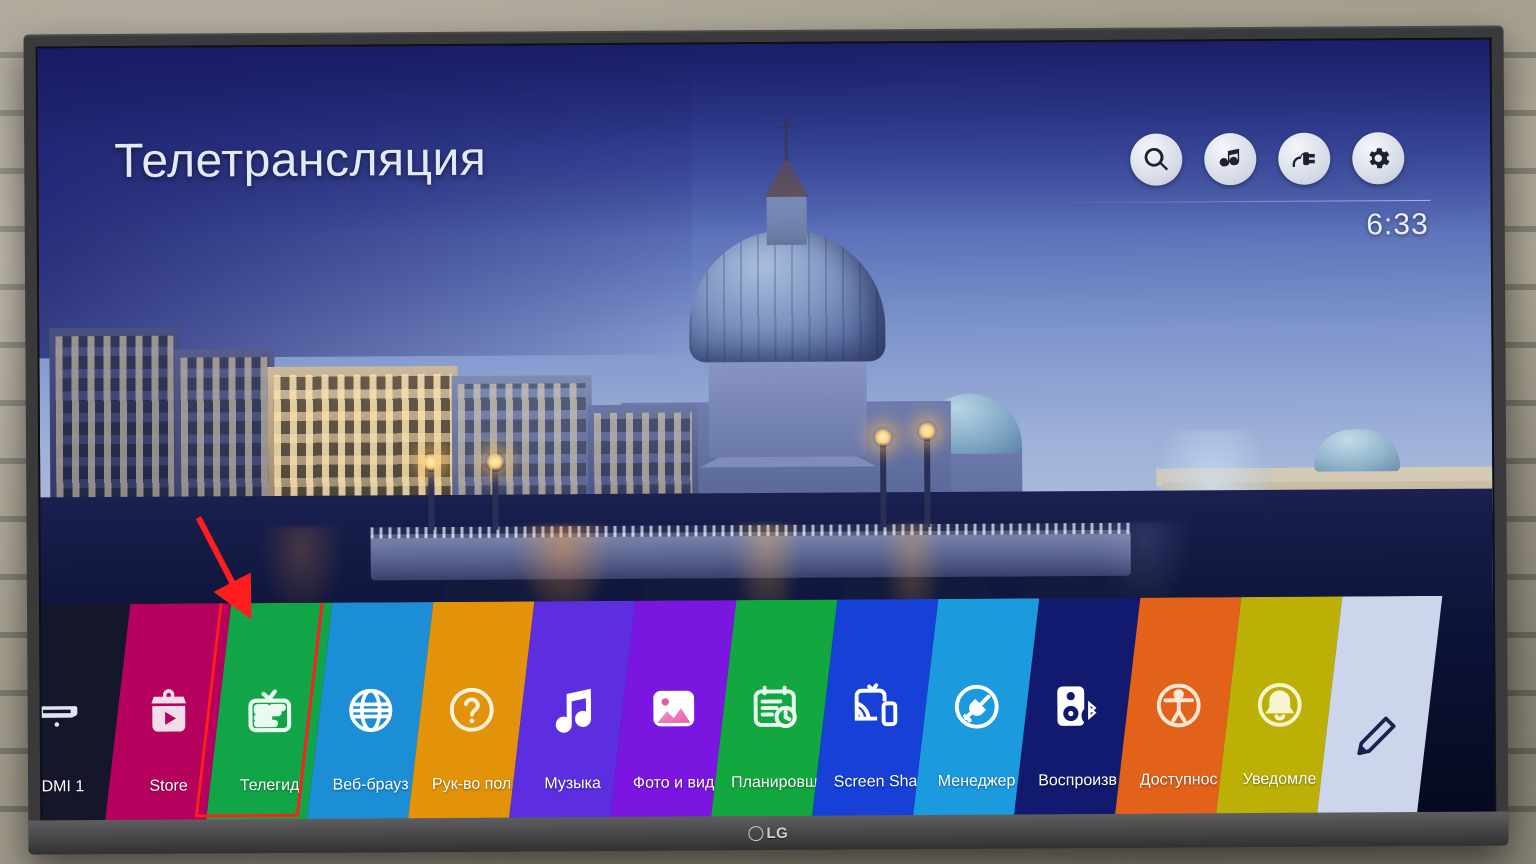 The height and width of the screenshot is (864, 1536). What do you see at coordinates (777, 833) in the screenshot?
I see `lg-wordmark: LG` at bounding box center [777, 833].